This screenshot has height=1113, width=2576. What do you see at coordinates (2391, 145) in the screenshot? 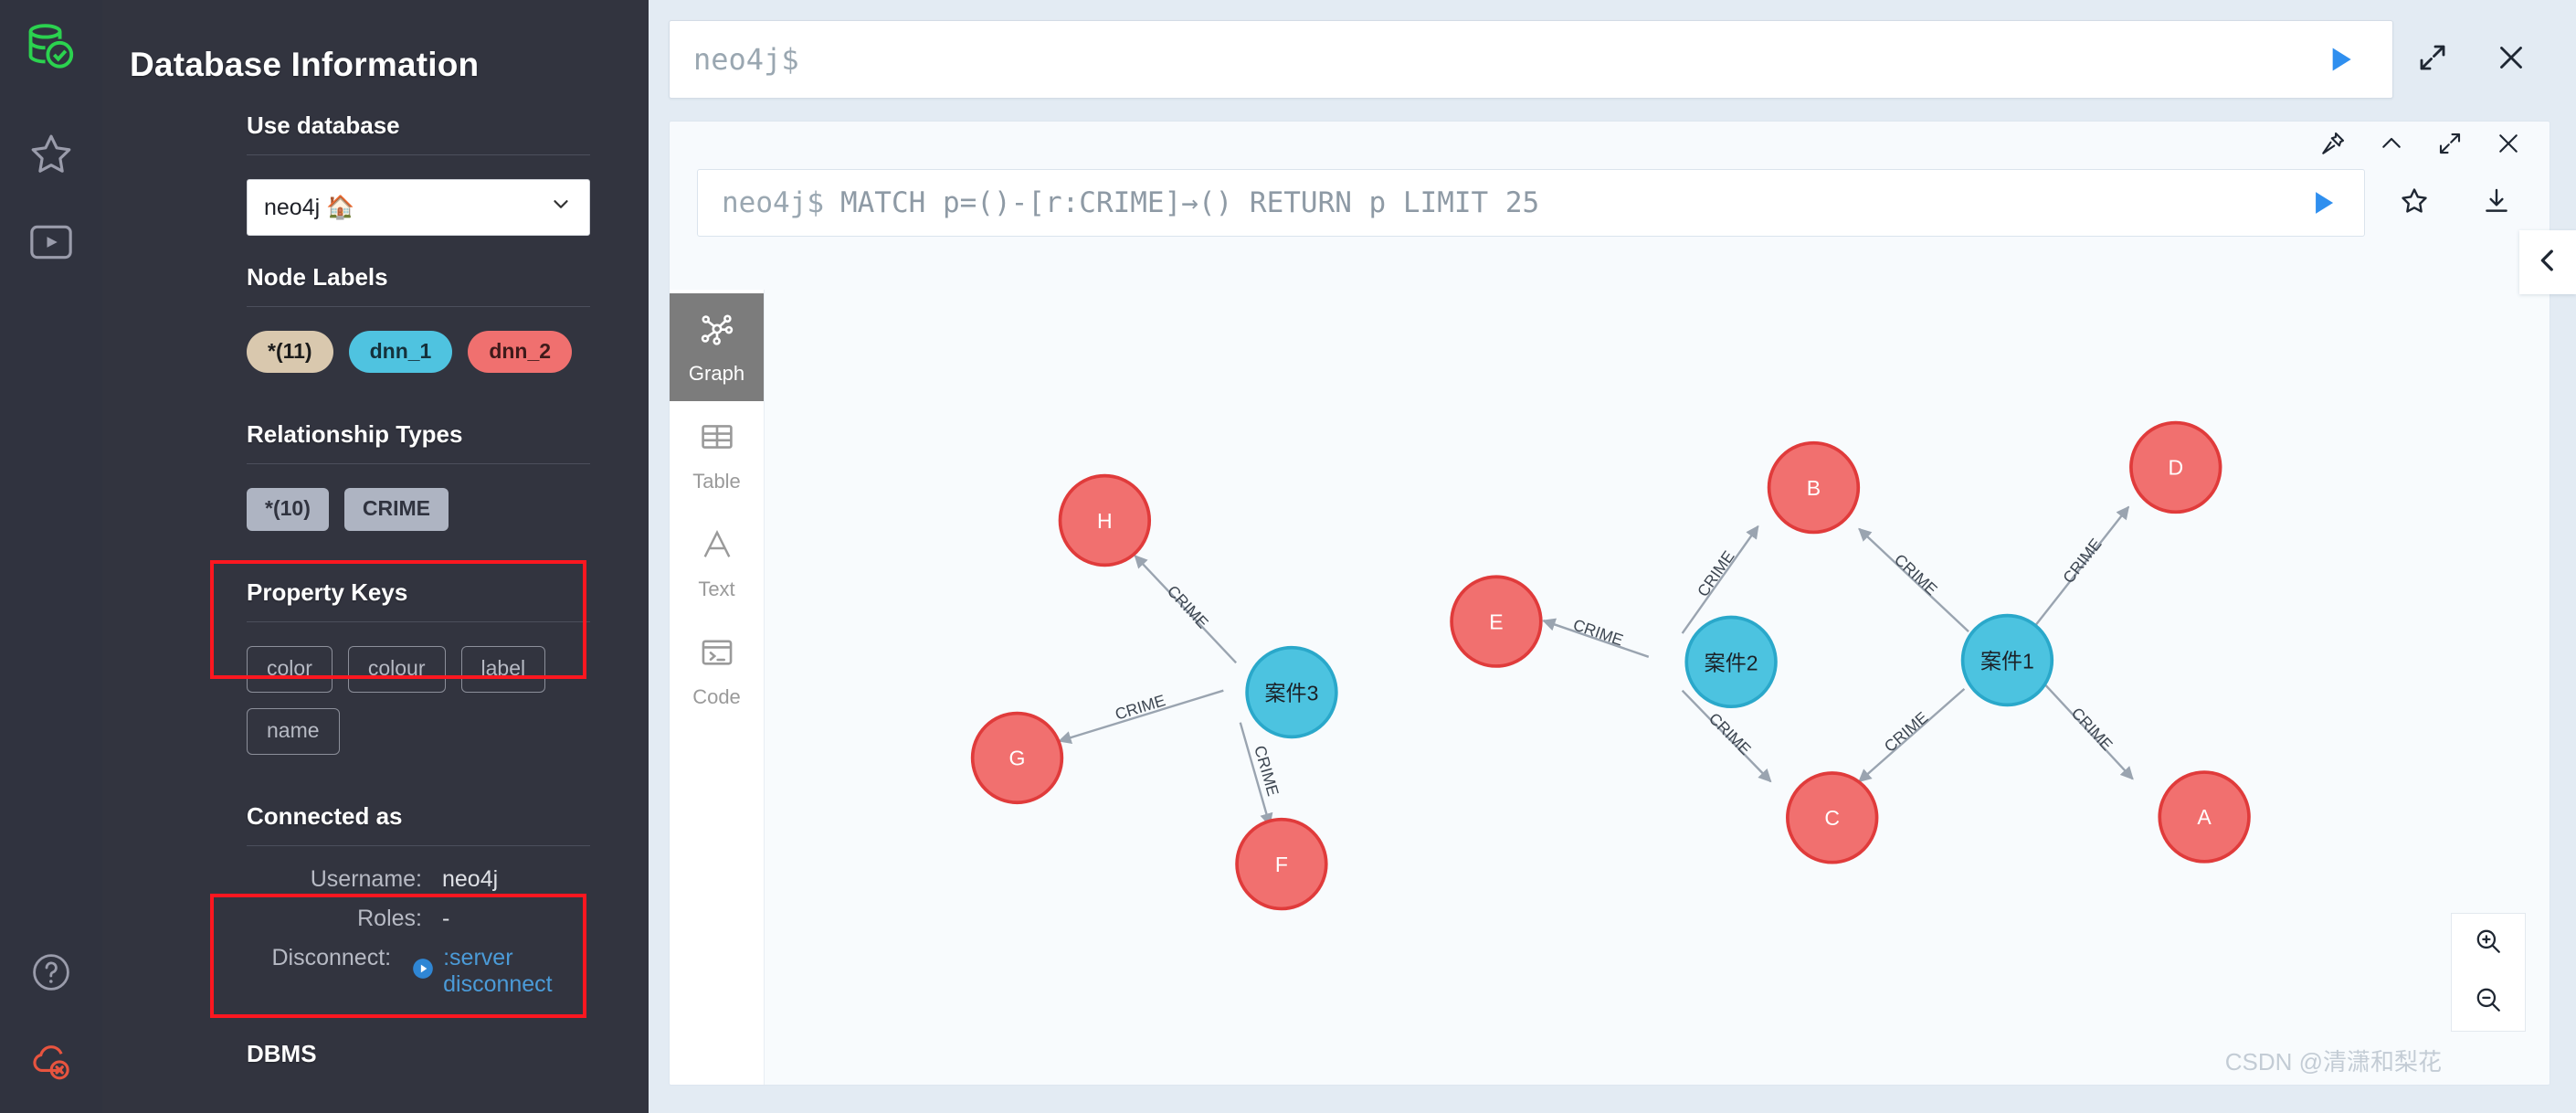
I see `collapse-frame-button` at bounding box center [2391, 145].